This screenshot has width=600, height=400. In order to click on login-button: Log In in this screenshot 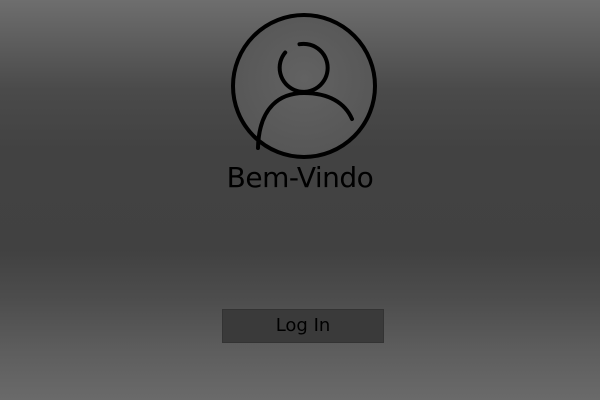, I will do `click(303, 326)`.